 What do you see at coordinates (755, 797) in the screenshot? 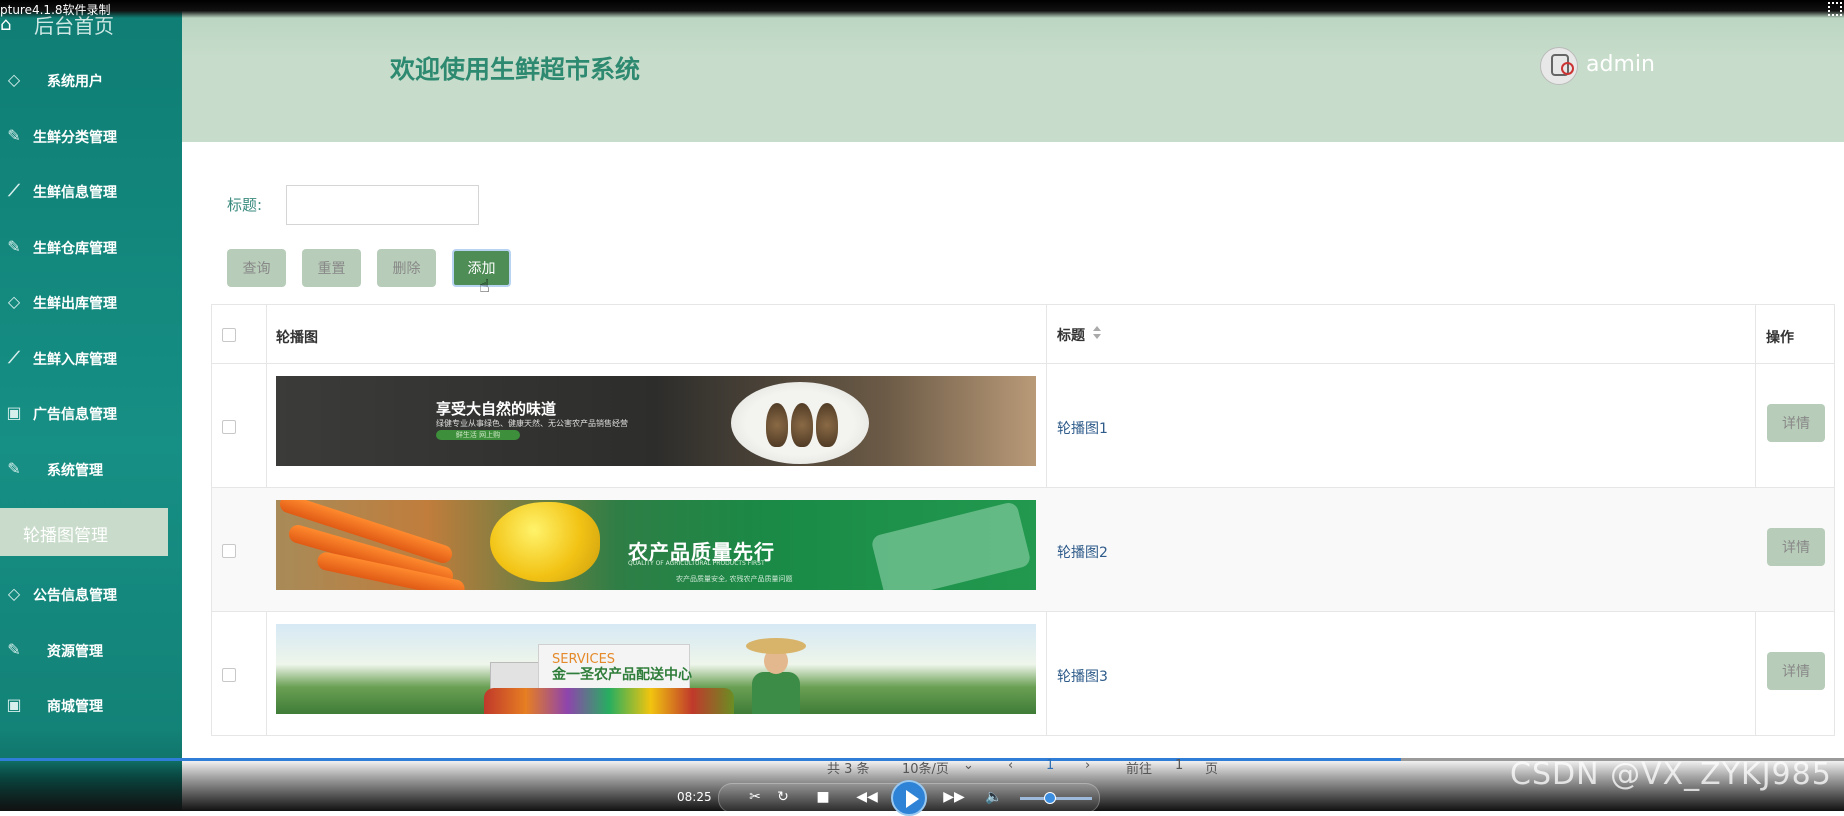
I see `clip-icon: ✂` at bounding box center [755, 797].